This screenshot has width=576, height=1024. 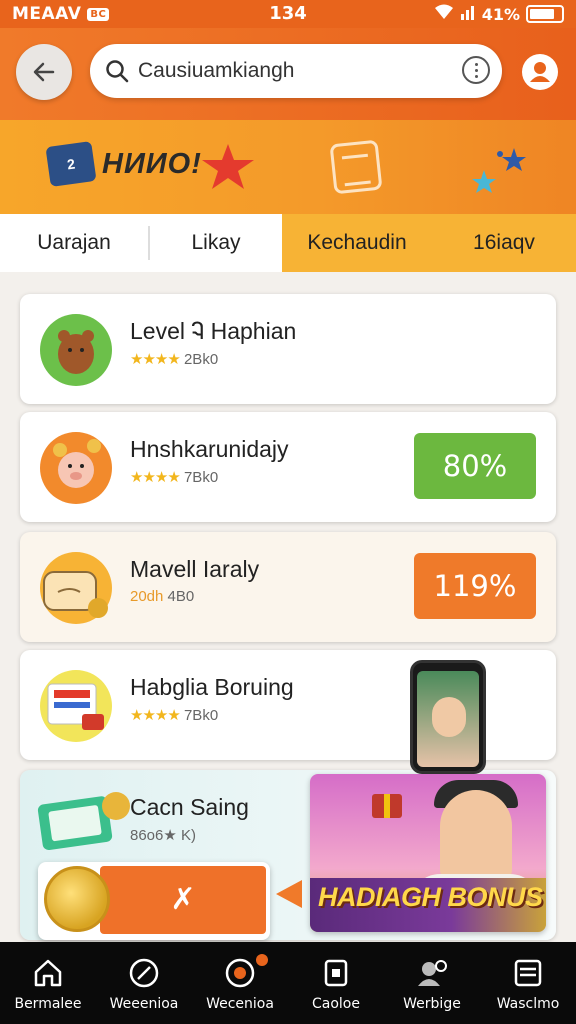 What do you see at coordinates (288, 467) in the screenshot?
I see `list-item: Hnshkarunidajy ★★★★ 7Bk0 80%` at bounding box center [288, 467].